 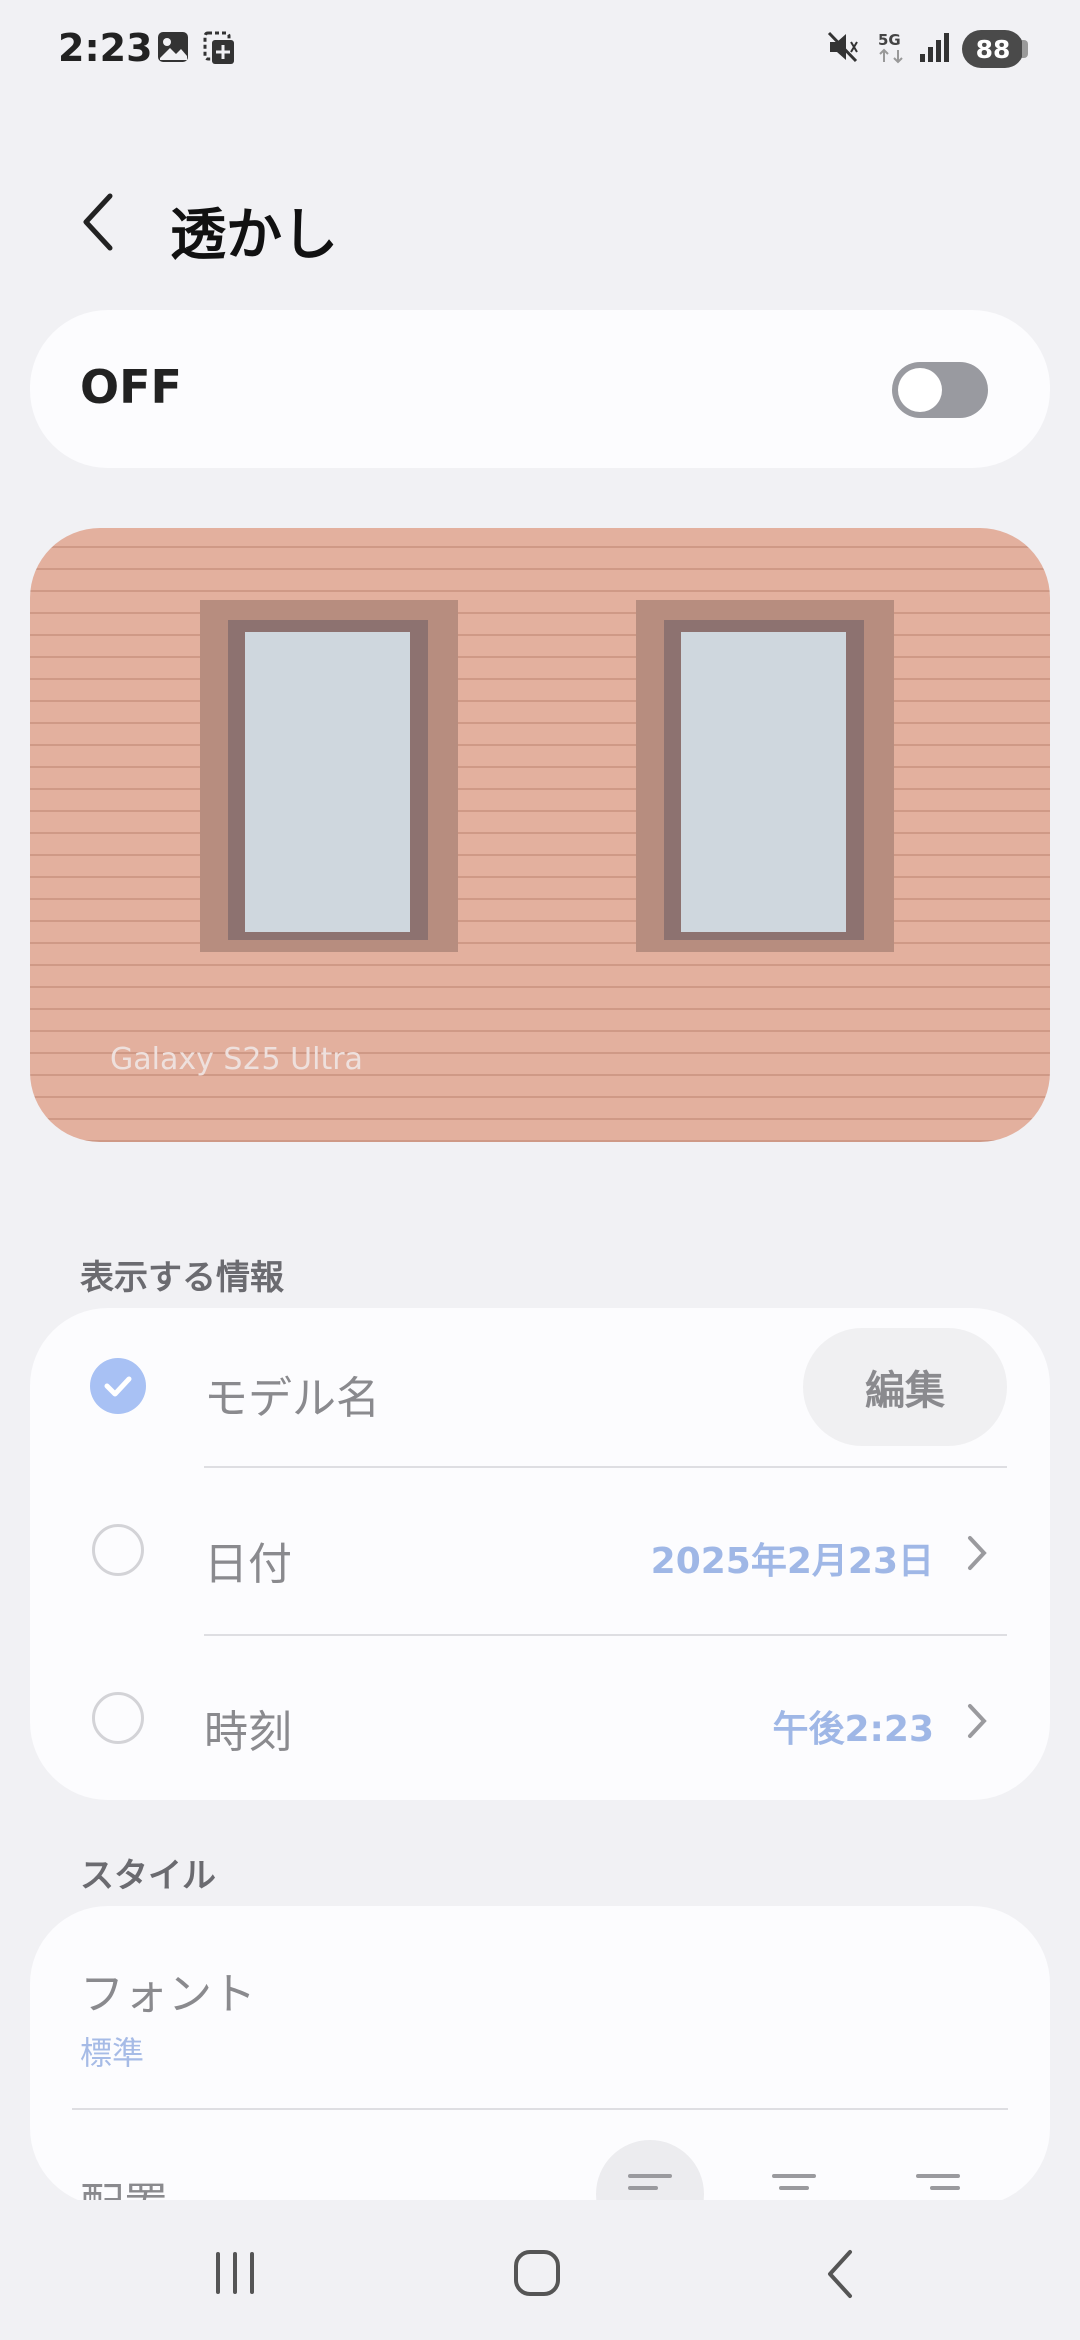 What do you see at coordinates (148, 1876) in the screenshot?
I see `style-section-title: スタイル` at bounding box center [148, 1876].